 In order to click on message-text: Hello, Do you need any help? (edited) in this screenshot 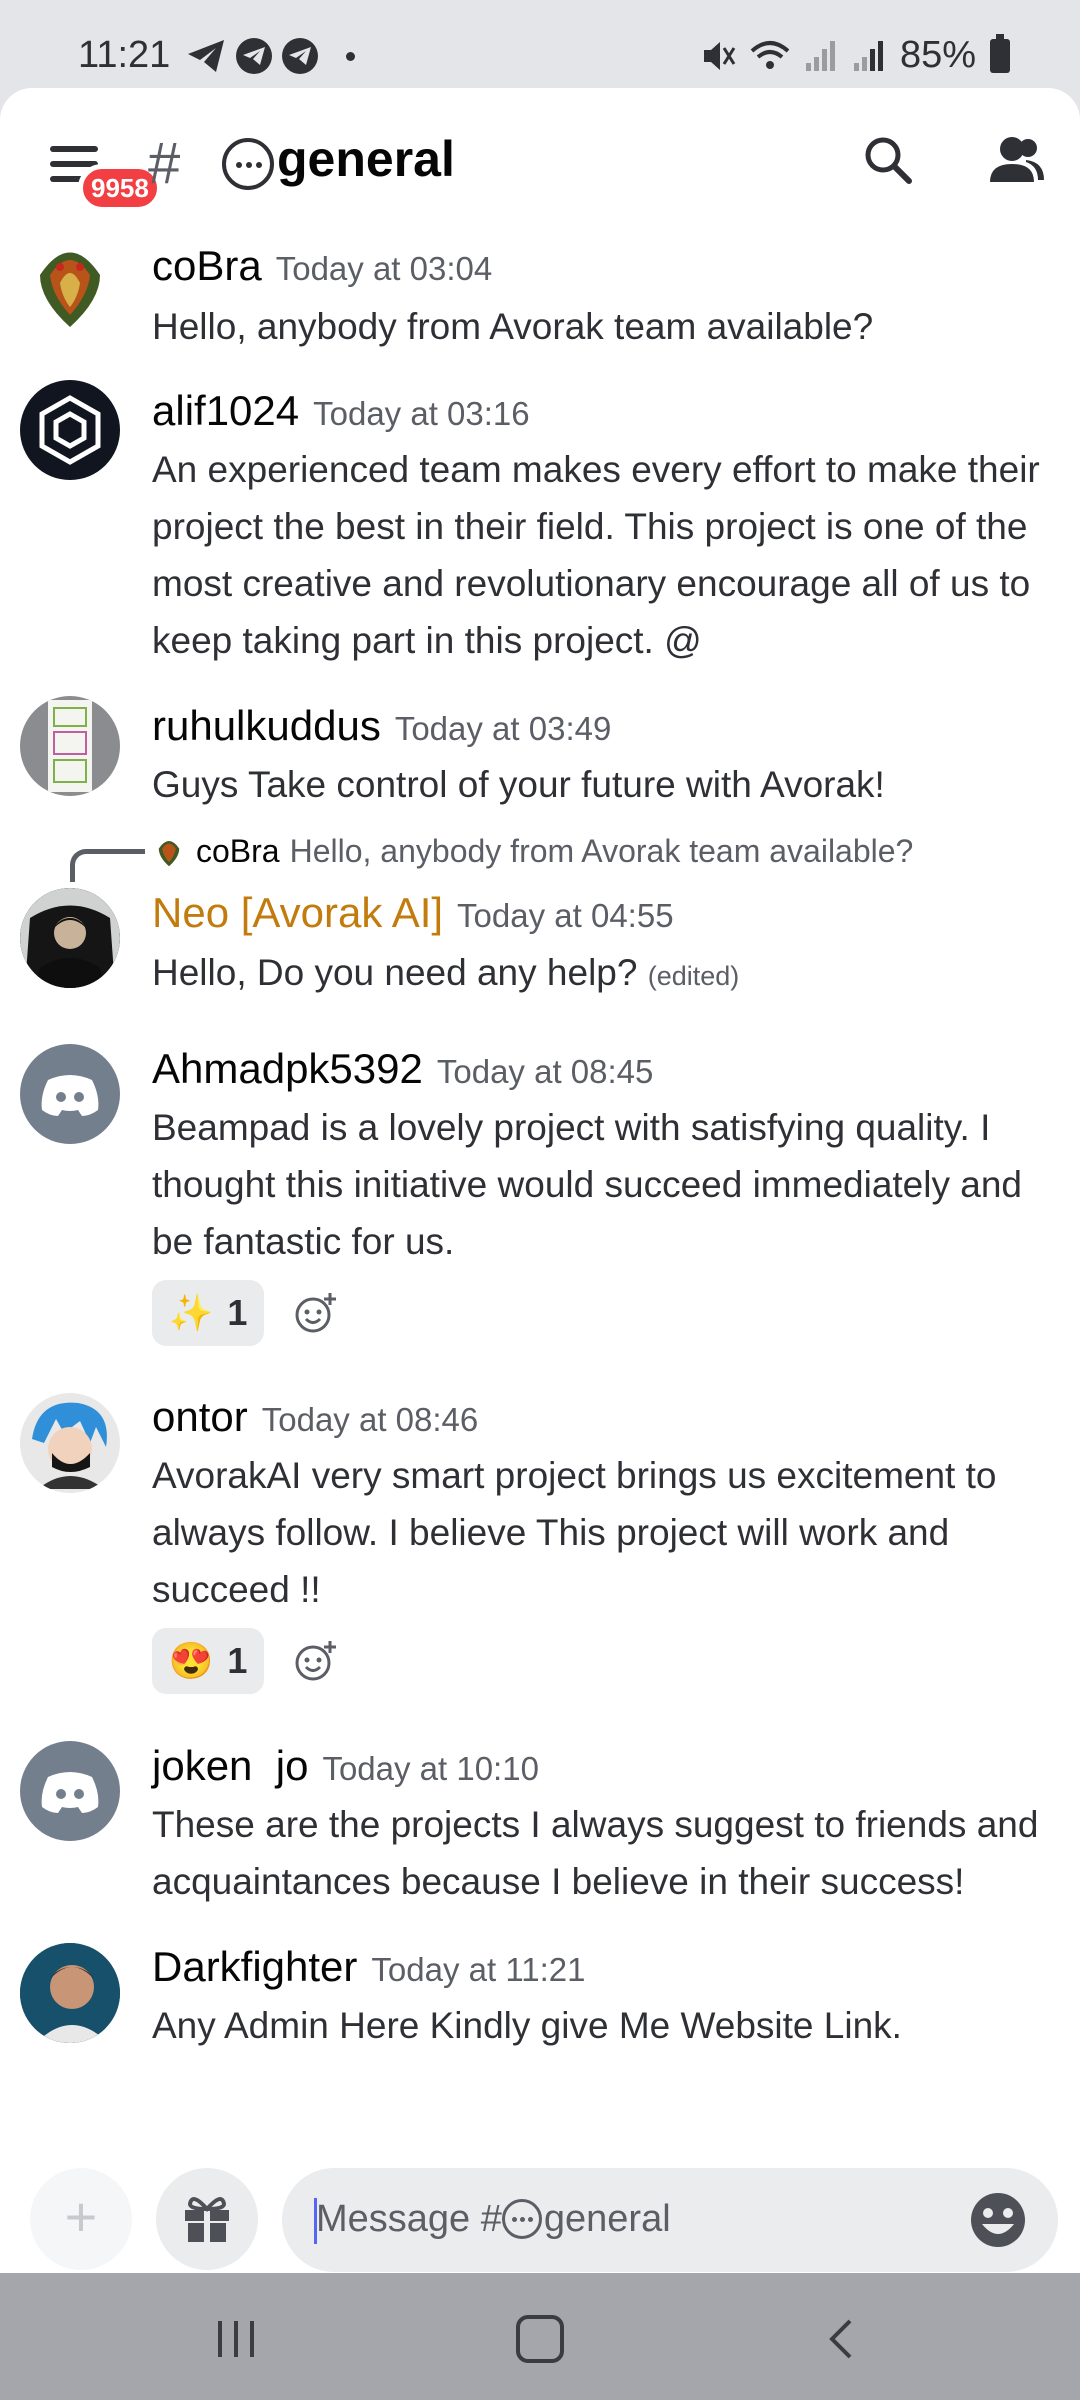, I will do `click(607, 974)`.